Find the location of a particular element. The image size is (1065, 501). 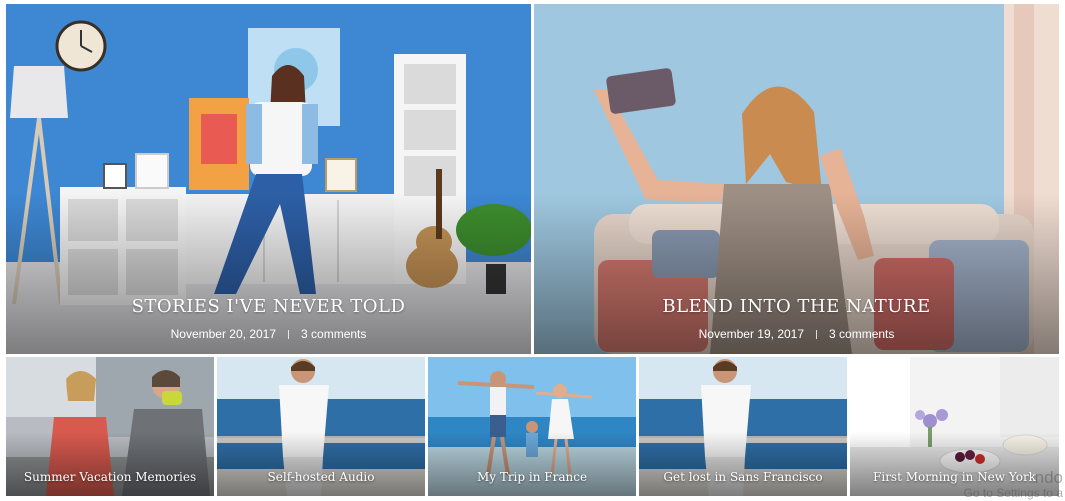

post-date: November 20, 2017 is located at coordinates (223, 334).